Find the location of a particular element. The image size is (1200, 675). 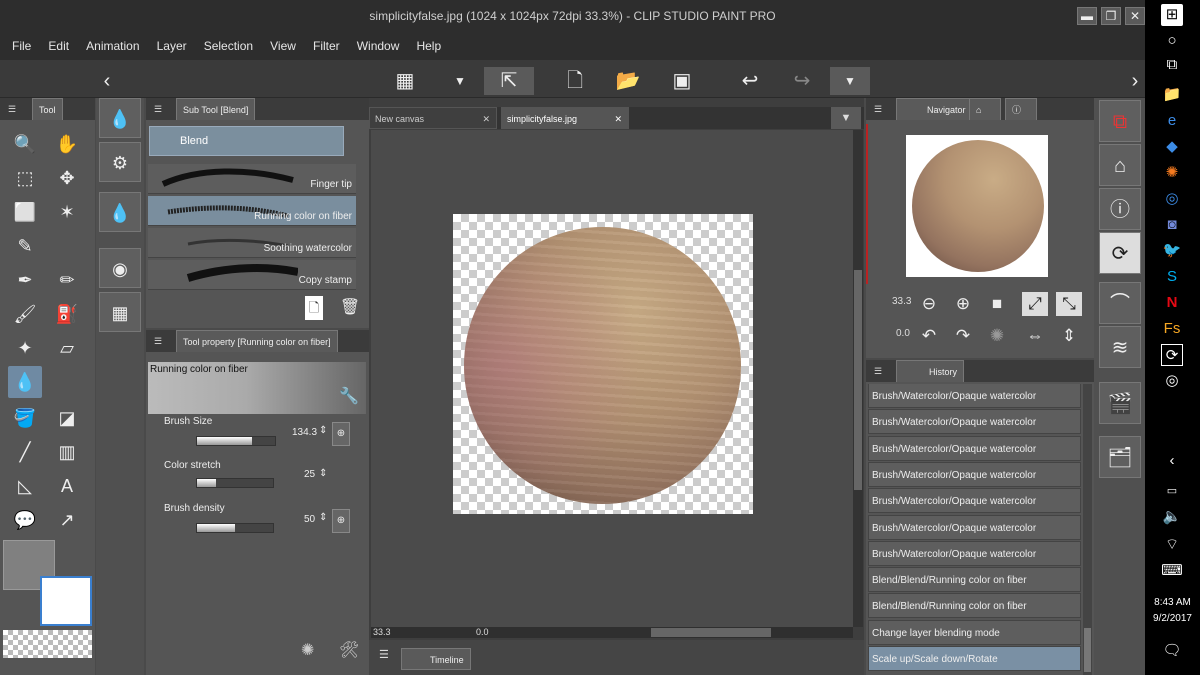

tabs-menu-icon: ▼ is located at coordinates (846, 118).